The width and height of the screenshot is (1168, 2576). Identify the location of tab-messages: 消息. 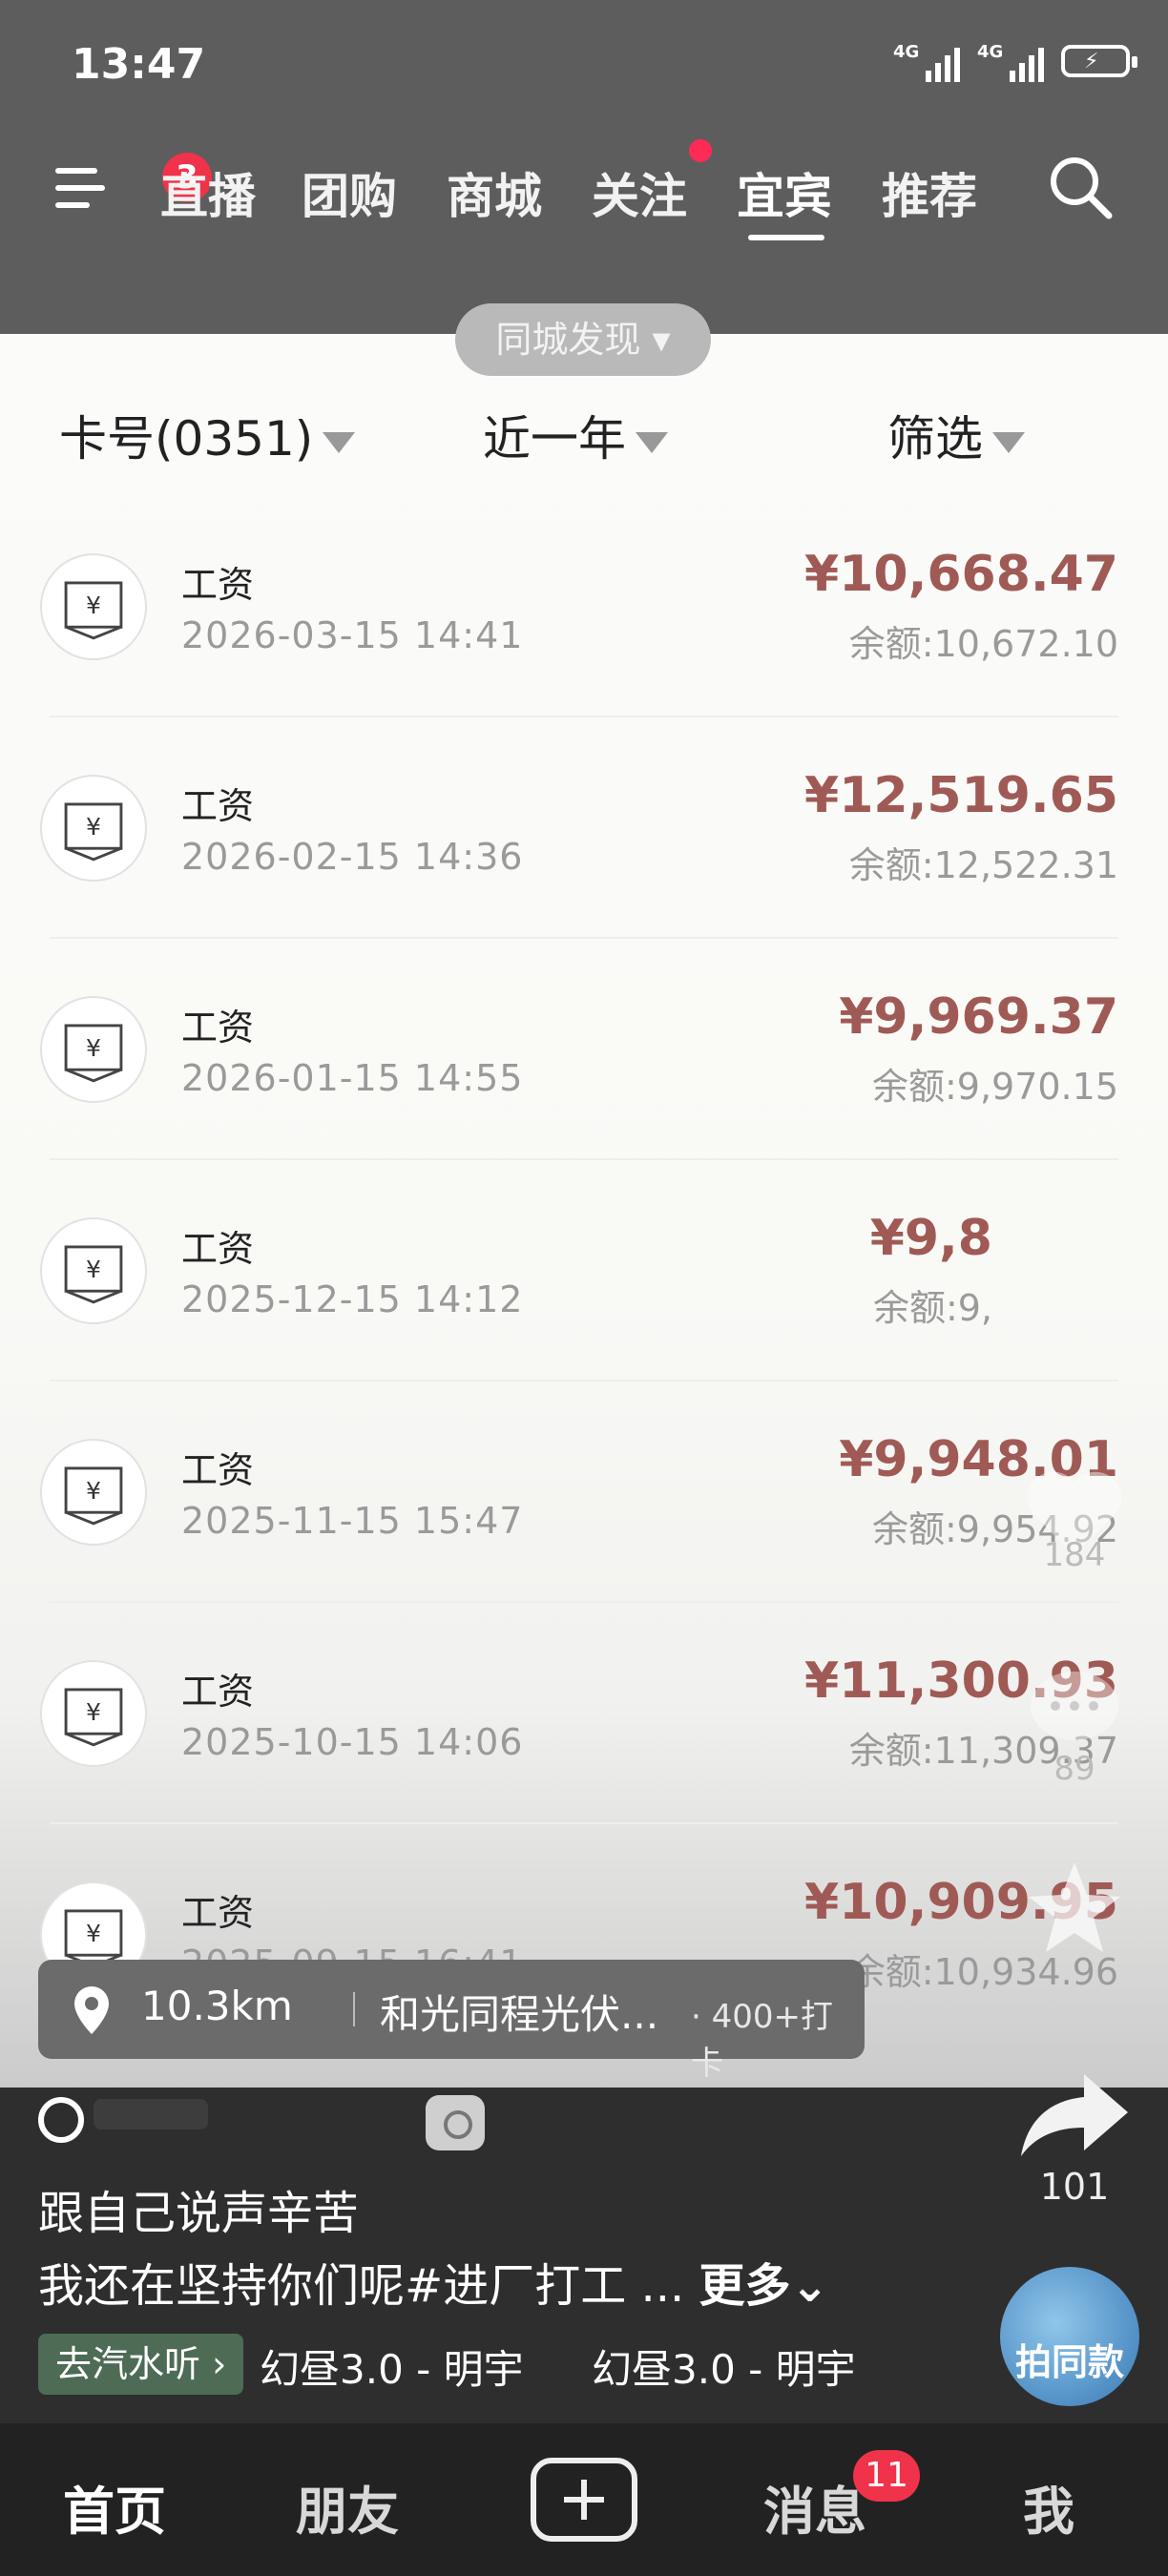
(814, 2507).